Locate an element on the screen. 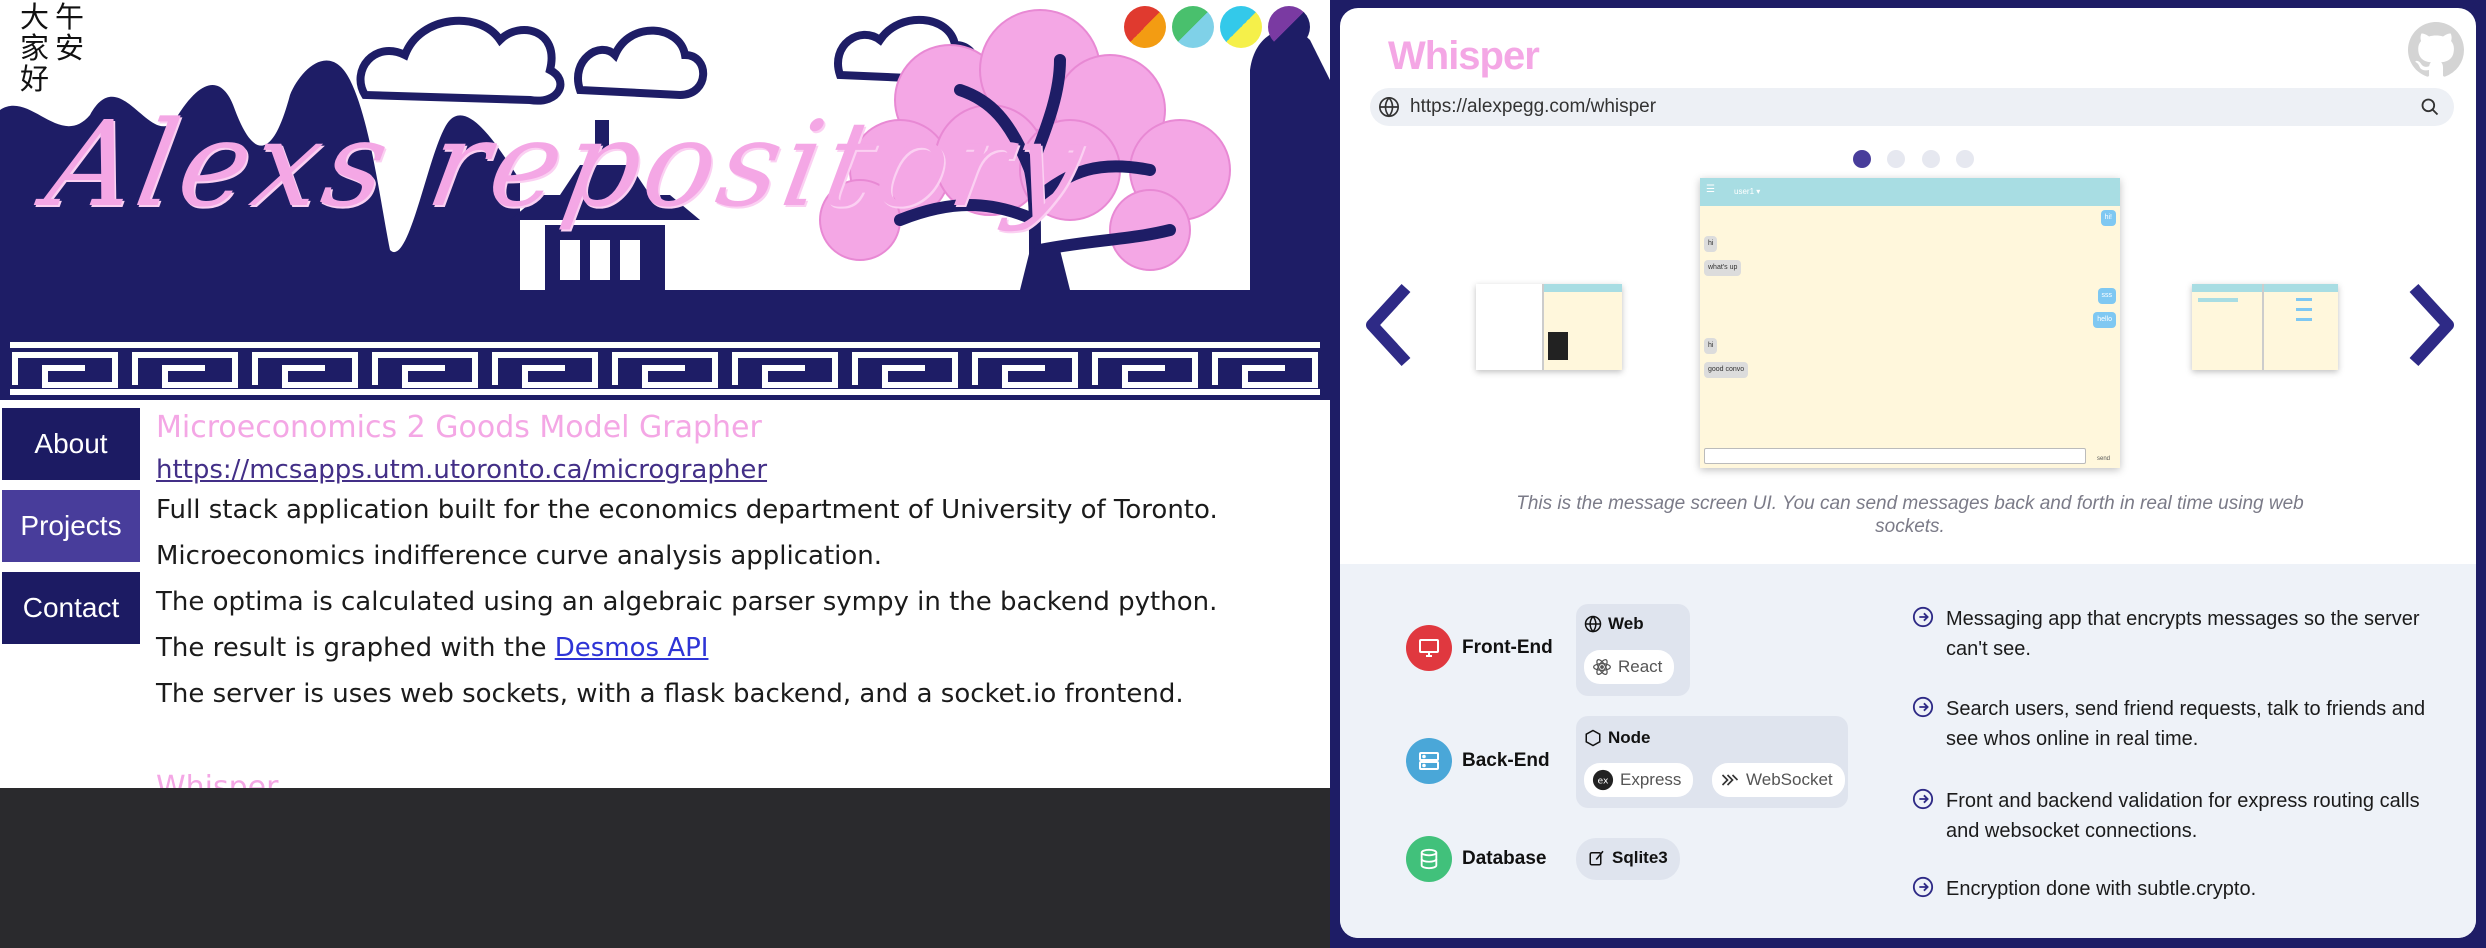 The height and width of the screenshot is (948, 2486). express-icon: ex is located at coordinates (1603, 780).